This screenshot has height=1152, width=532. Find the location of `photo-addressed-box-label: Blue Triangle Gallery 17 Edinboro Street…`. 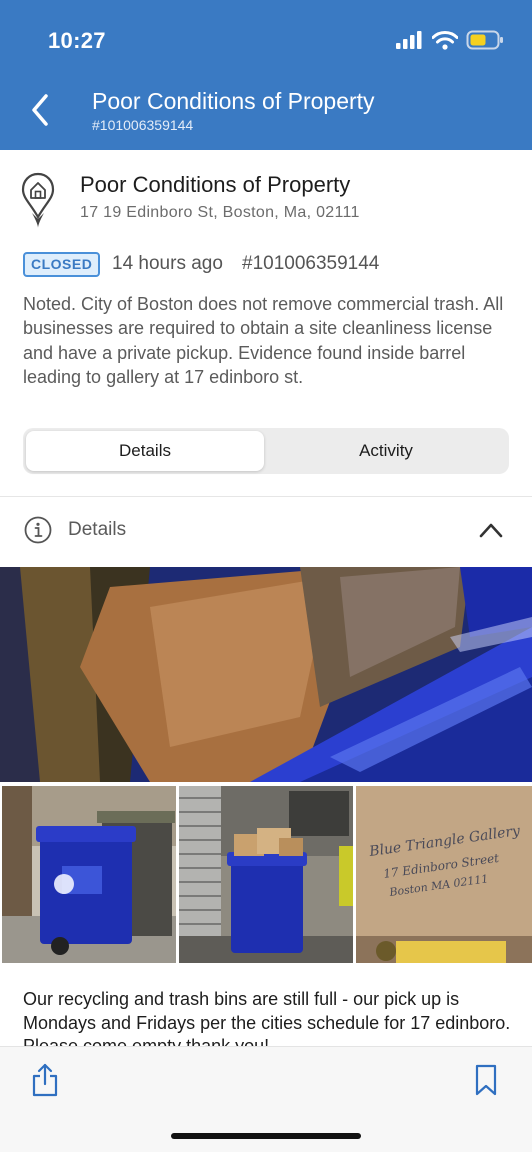

photo-addressed-box-label: Blue Triangle Gallery 17 Edinboro Street… is located at coordinates (444, 874).